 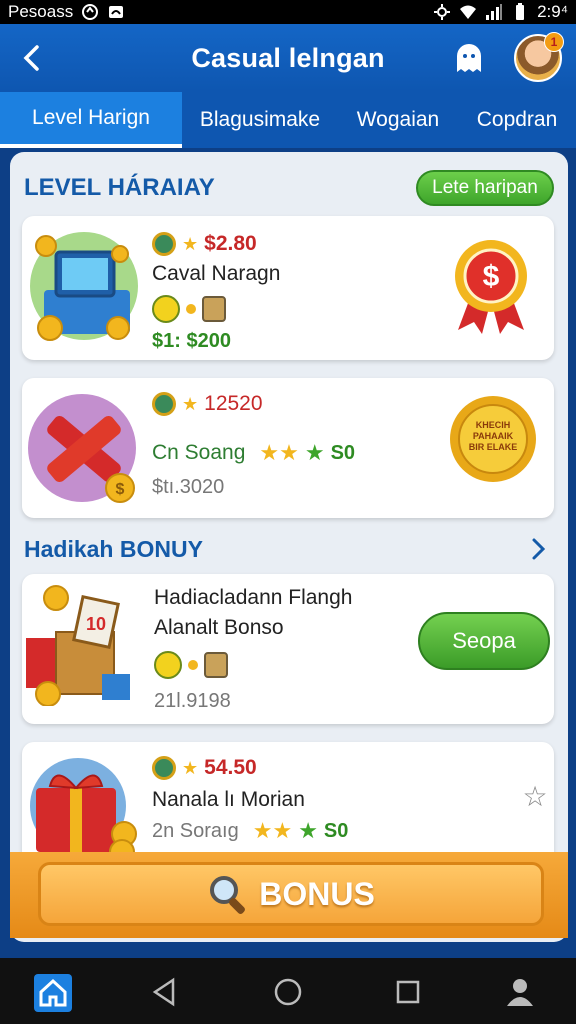 I want to click on treasure-chest-icon, so click(x=84, y=286).